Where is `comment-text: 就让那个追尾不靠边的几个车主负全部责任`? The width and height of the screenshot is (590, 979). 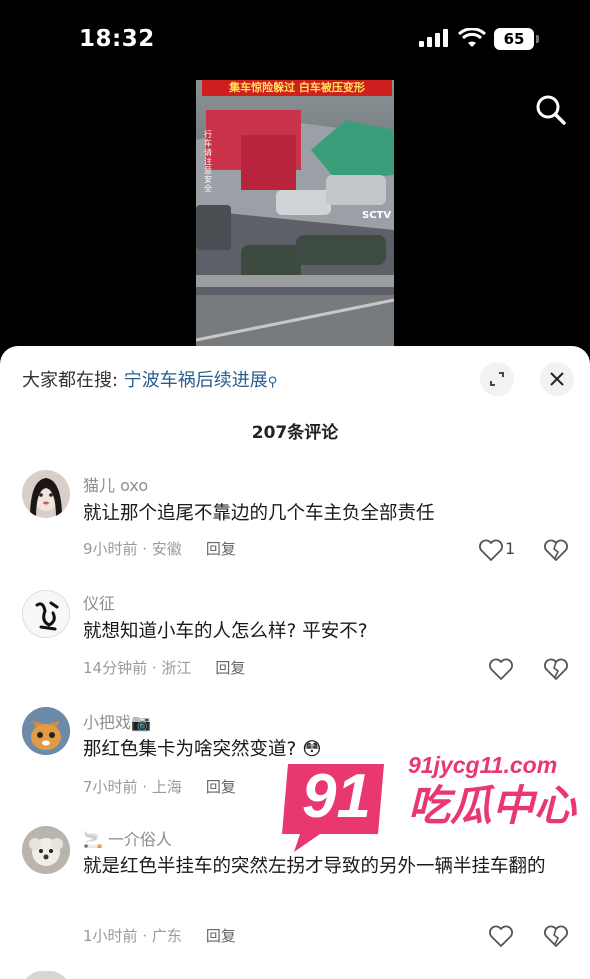
comment-text: 就让那个追尾不靠边的几个车主负全部责任 is located at coordinates (259, 513).